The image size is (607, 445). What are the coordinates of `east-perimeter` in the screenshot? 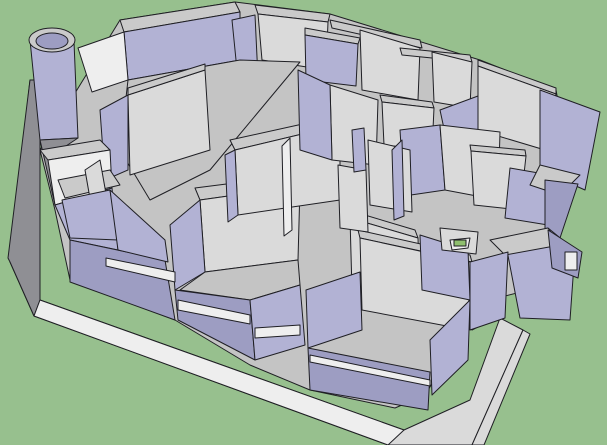 It's located at (489, 291).